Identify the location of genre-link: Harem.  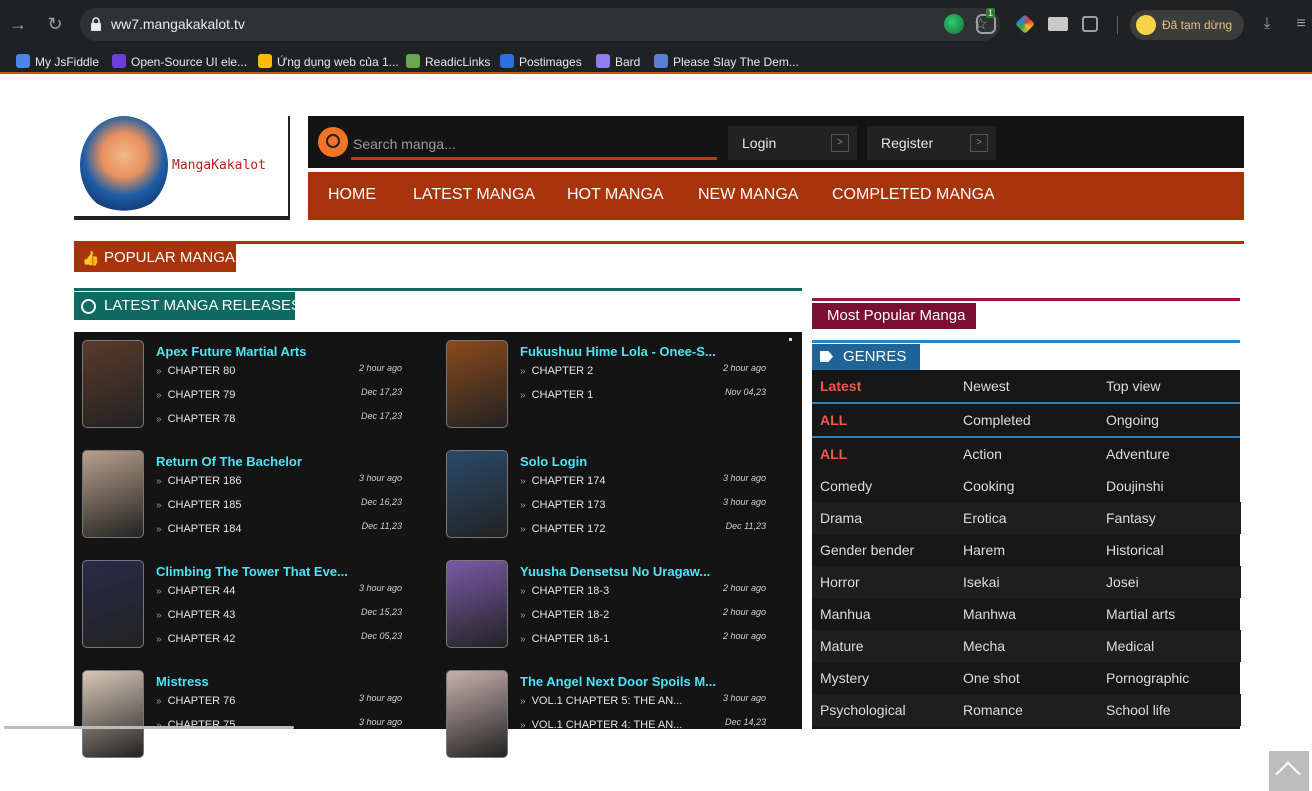
(1026, 550).